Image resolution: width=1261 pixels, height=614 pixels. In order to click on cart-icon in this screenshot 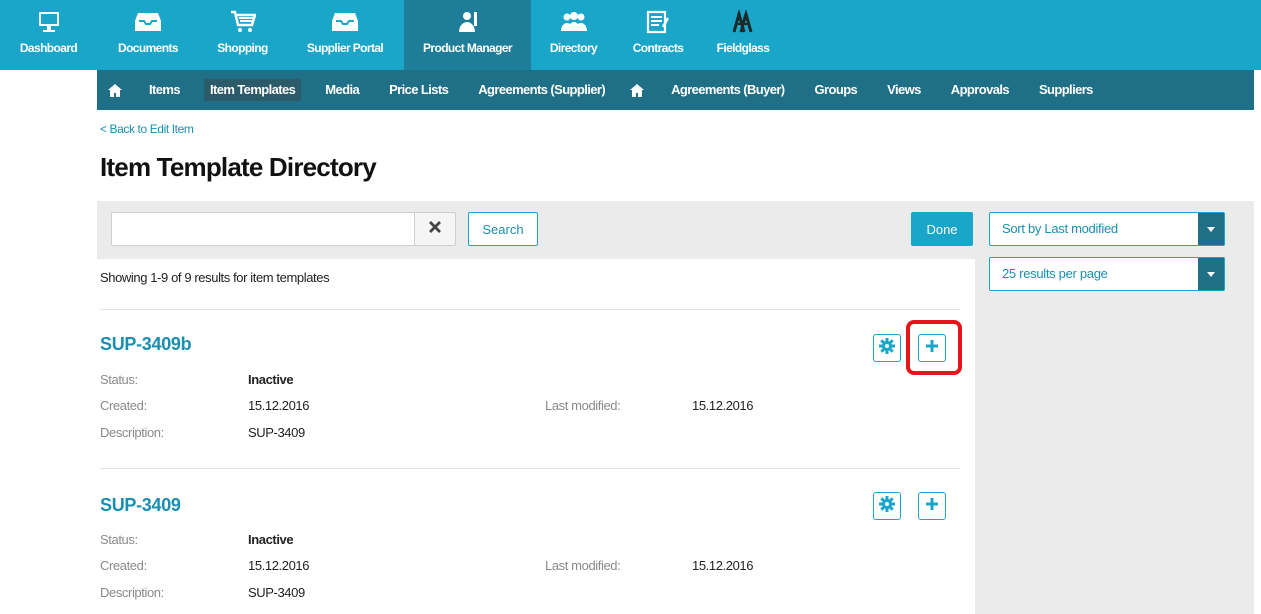, I will do `click(243, 22)`.